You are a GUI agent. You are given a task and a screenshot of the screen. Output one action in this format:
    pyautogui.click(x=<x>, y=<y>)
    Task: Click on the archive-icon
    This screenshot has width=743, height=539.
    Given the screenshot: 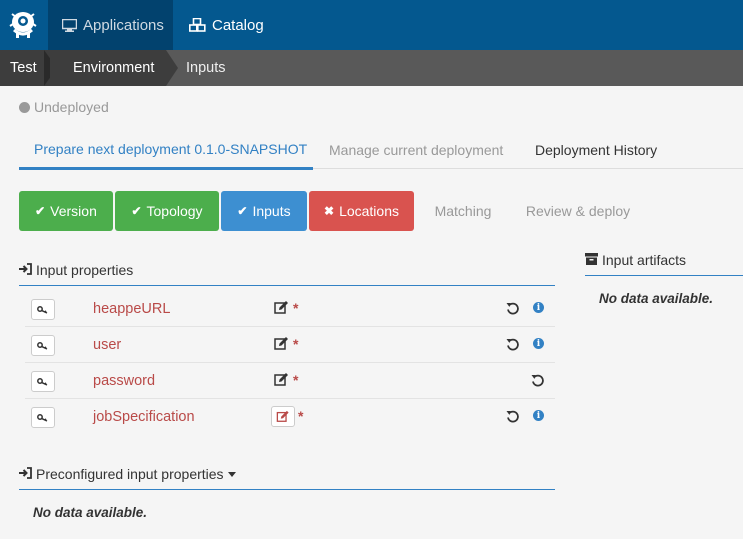 What is the action you would take?
    pyautogui.click(x=591, y=260)
    